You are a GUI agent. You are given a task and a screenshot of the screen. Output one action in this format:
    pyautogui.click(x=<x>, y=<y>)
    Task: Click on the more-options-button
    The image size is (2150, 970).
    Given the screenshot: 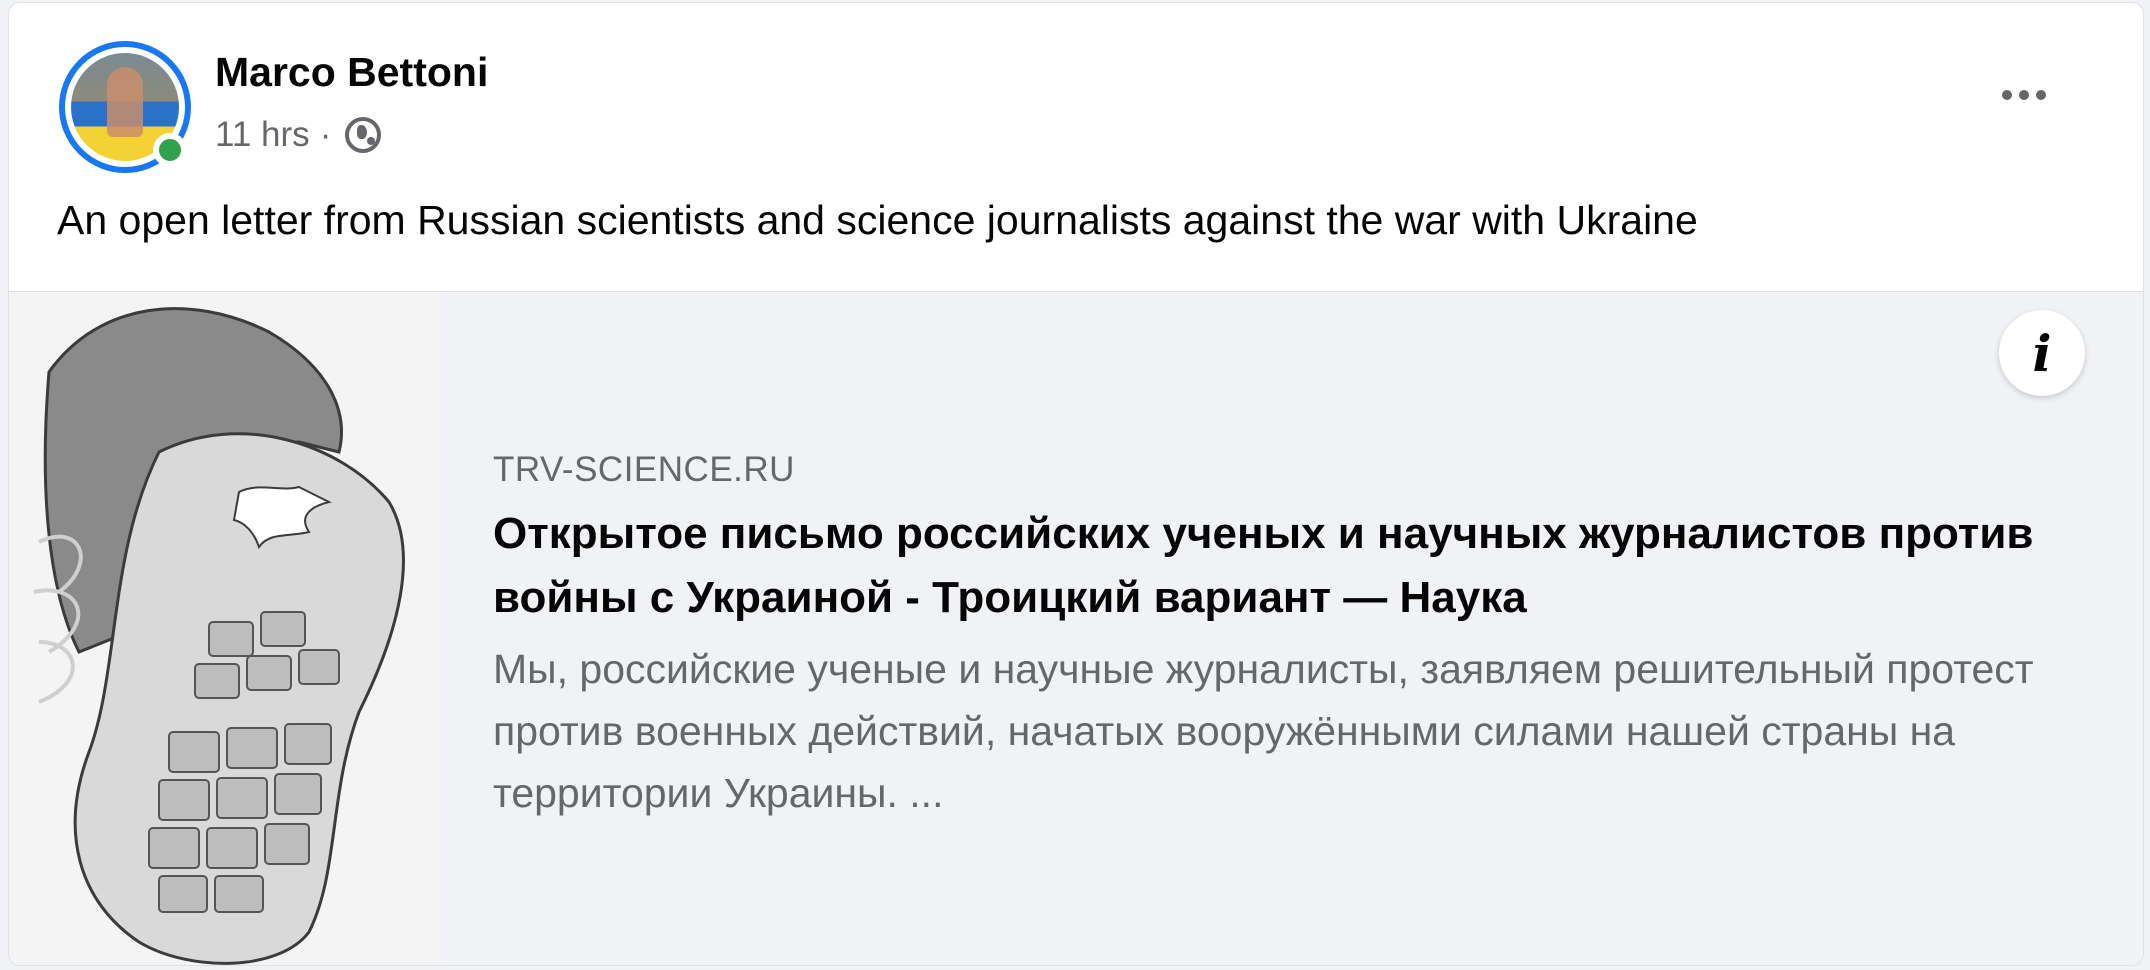 What is the action you would take?
    pyautogui.click(x=2024, y=95)
    